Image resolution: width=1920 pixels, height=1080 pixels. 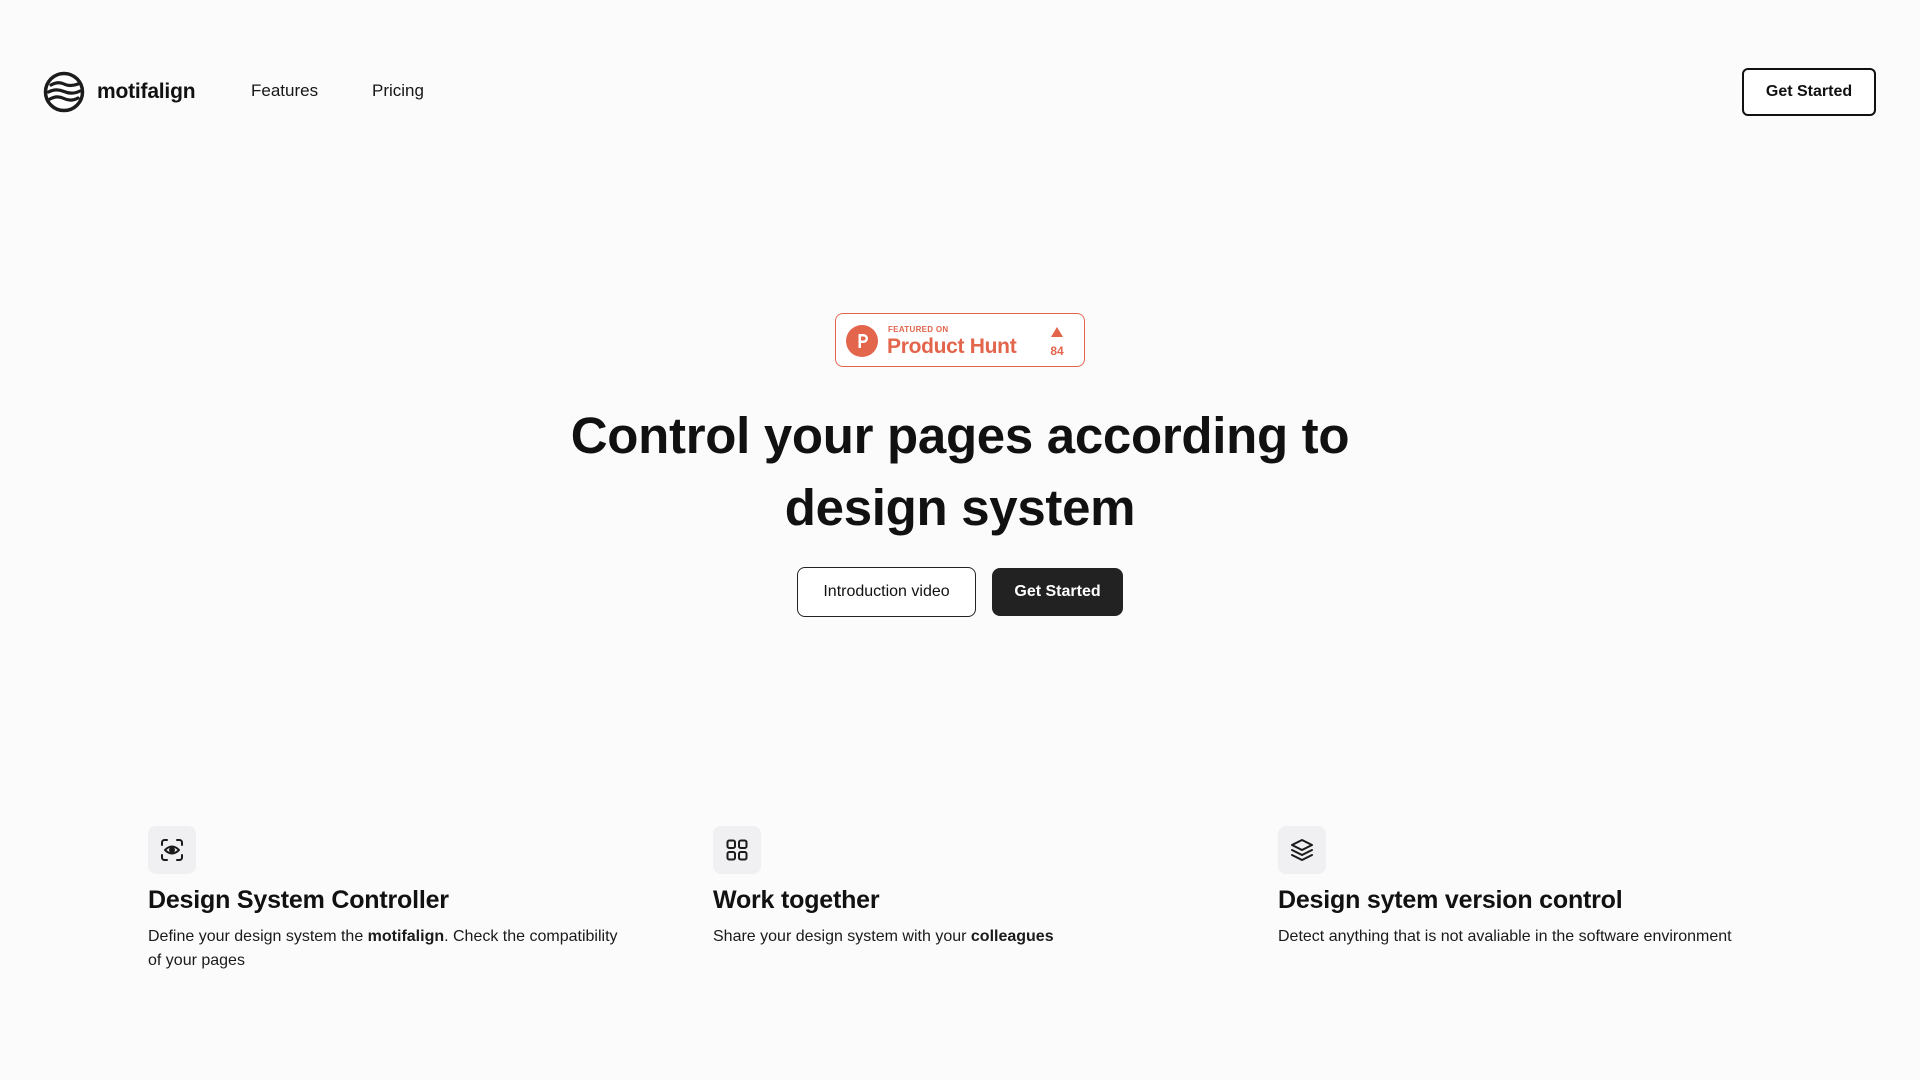 What do you see at coordinates (960, 435) in the screenshot?
I see `hero-title-line-1: Control your pages according to` at bounding box center [960, 435].